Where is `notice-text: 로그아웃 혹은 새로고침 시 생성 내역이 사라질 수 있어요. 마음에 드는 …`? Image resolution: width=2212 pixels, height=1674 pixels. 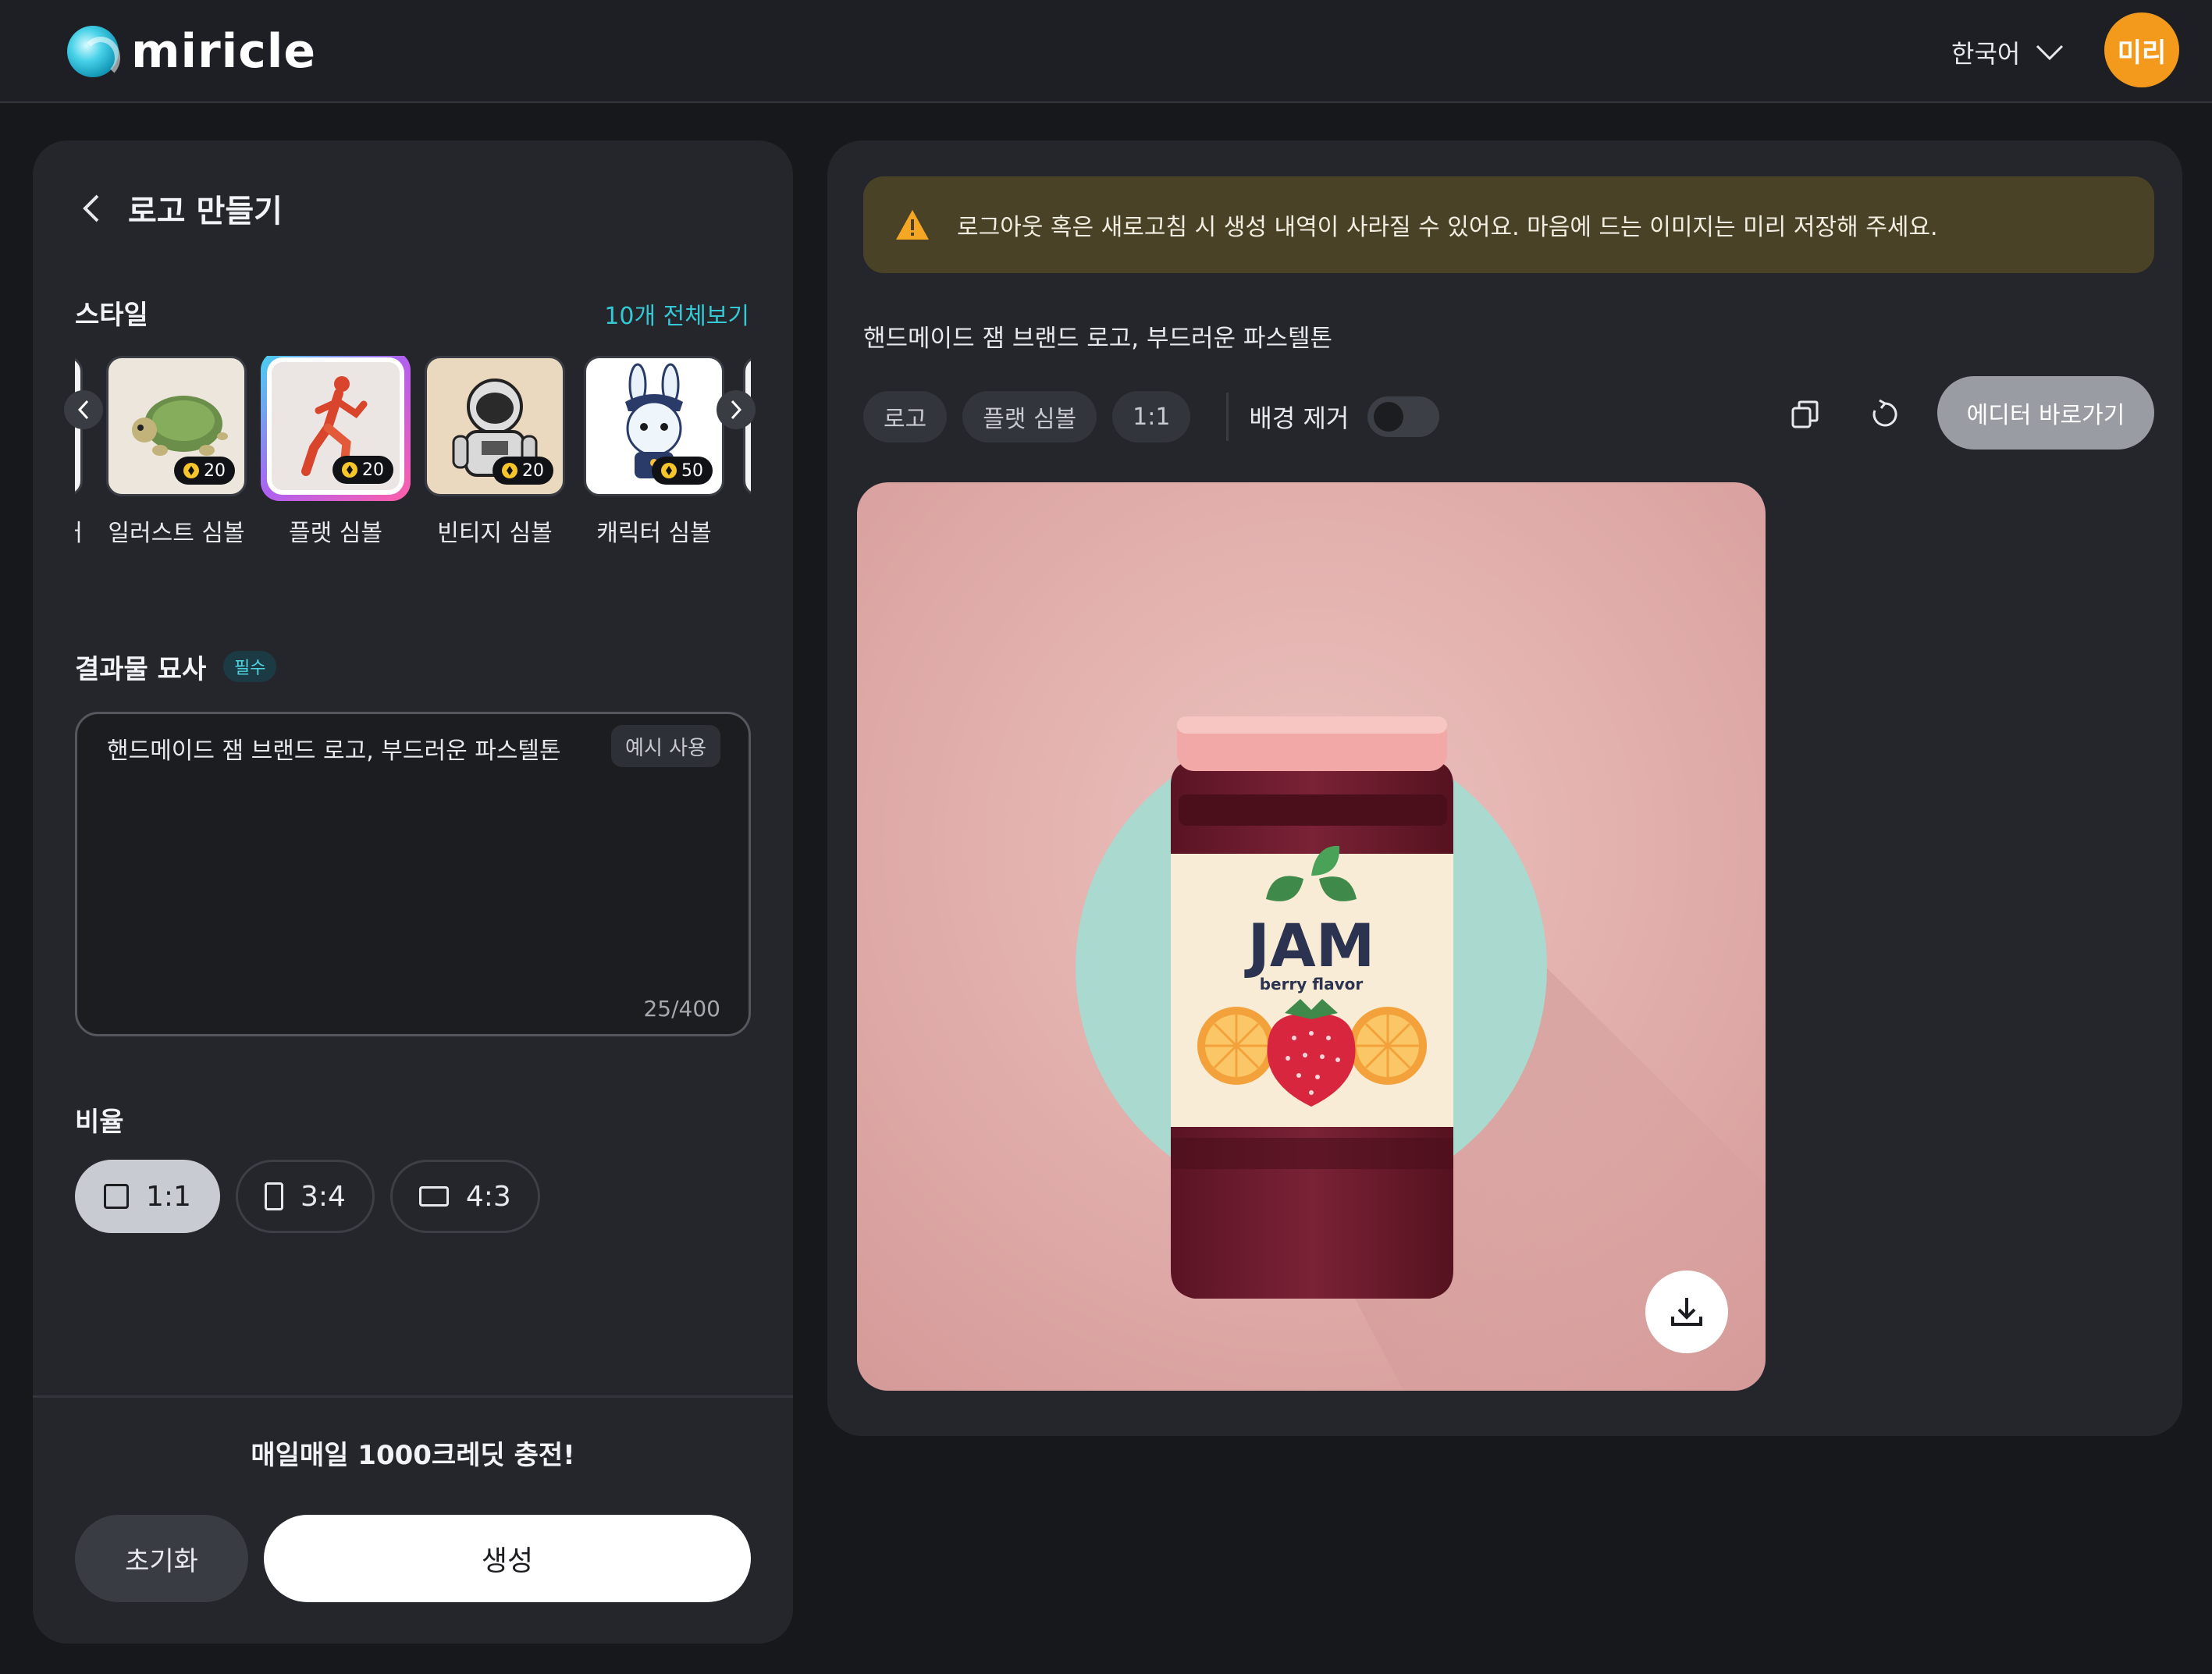 notice-text: 로그아웃 혹은 새로고침 시 생성 내역이 사라질 수 있어요. 마음에 드는 … is located at coordinates (1448, 227).